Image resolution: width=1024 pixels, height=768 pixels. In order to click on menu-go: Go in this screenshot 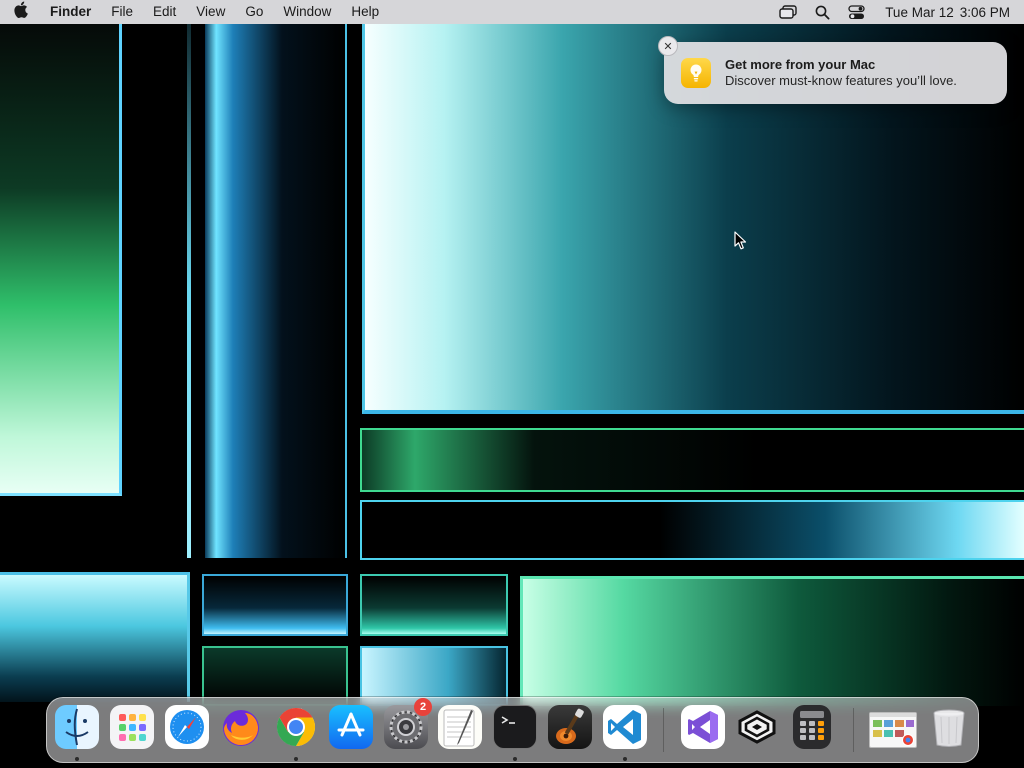, I will do `click(254, 12)`.